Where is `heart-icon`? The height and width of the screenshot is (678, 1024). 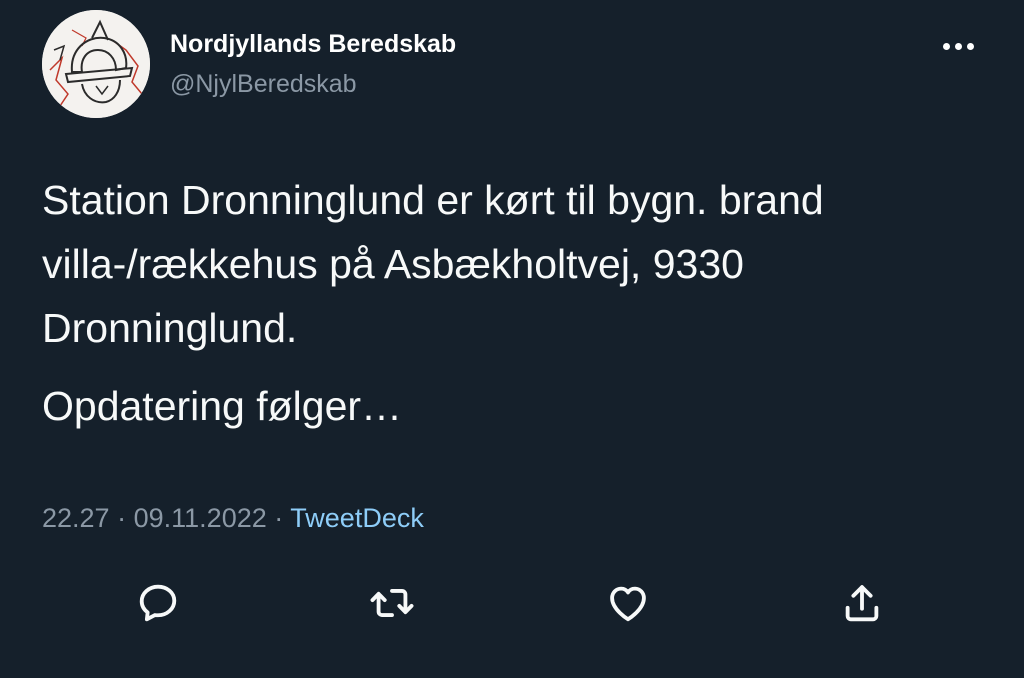 heart-icon is located at coordinates (628, 604).